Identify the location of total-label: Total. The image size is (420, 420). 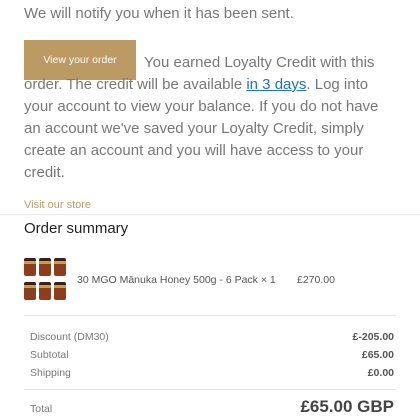
(41, 409).